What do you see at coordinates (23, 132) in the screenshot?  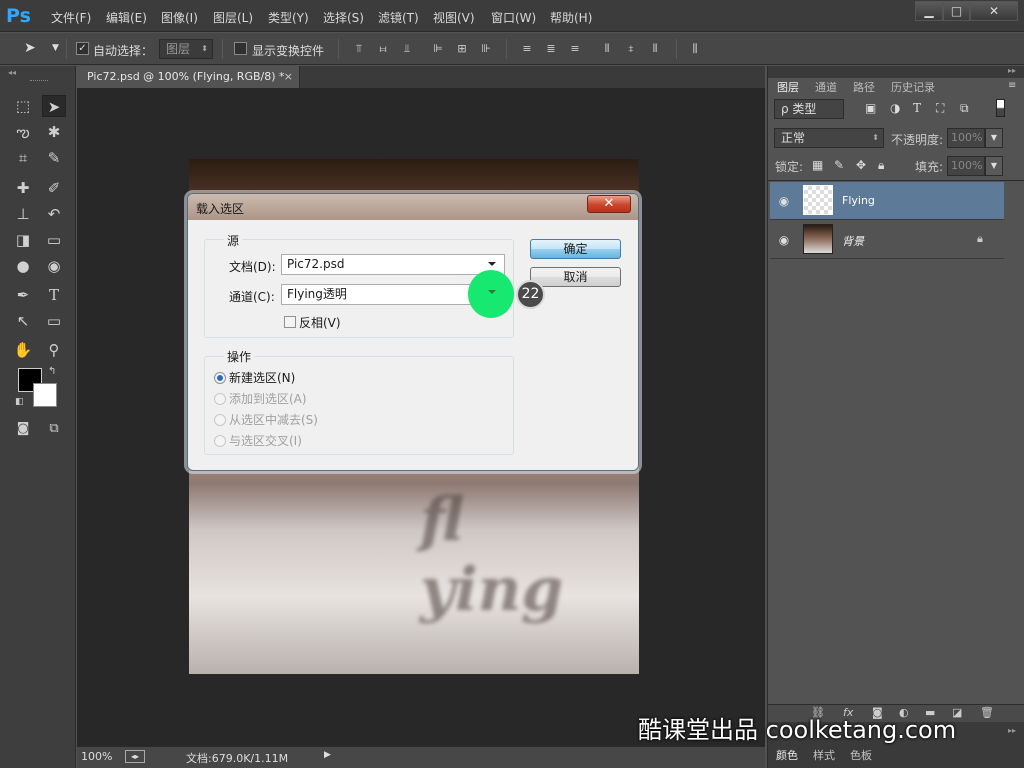 I see `lasso-tool-icon: ఌ` at bounding box center [23, 132].